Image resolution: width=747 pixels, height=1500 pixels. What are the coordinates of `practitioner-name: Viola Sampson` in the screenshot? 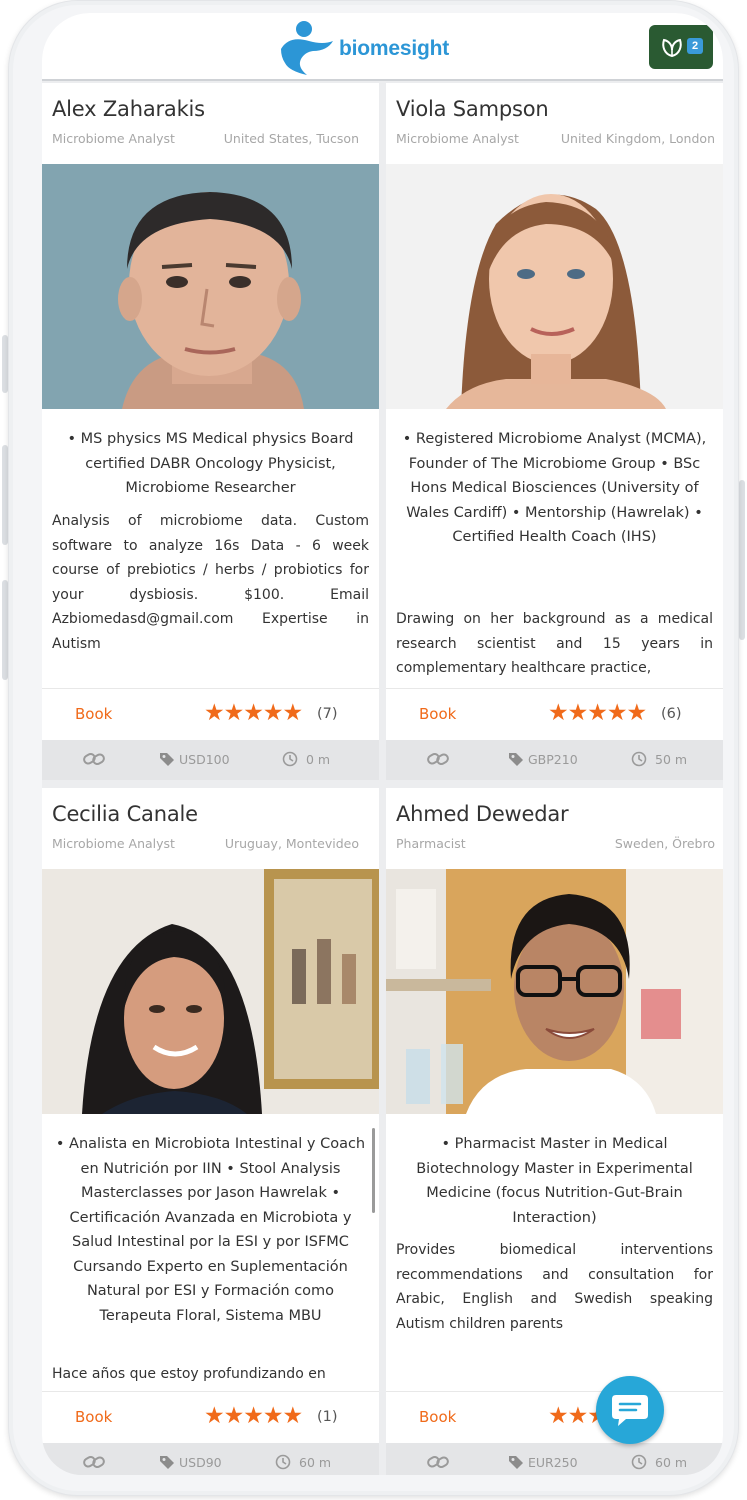 It's located at (472, 109).